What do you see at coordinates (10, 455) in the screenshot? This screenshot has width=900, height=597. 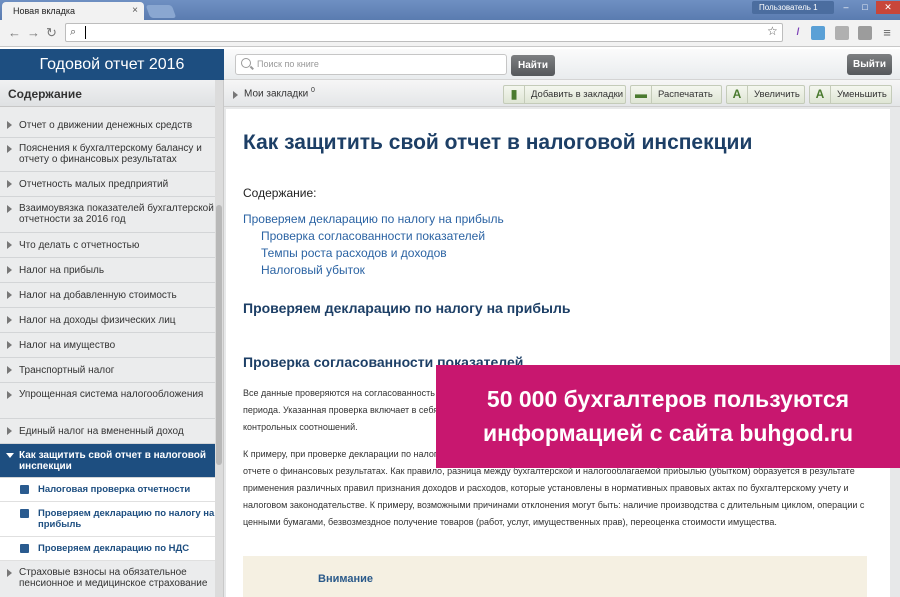 I see `chevron-down-icon` at bounding box center [10, 455].